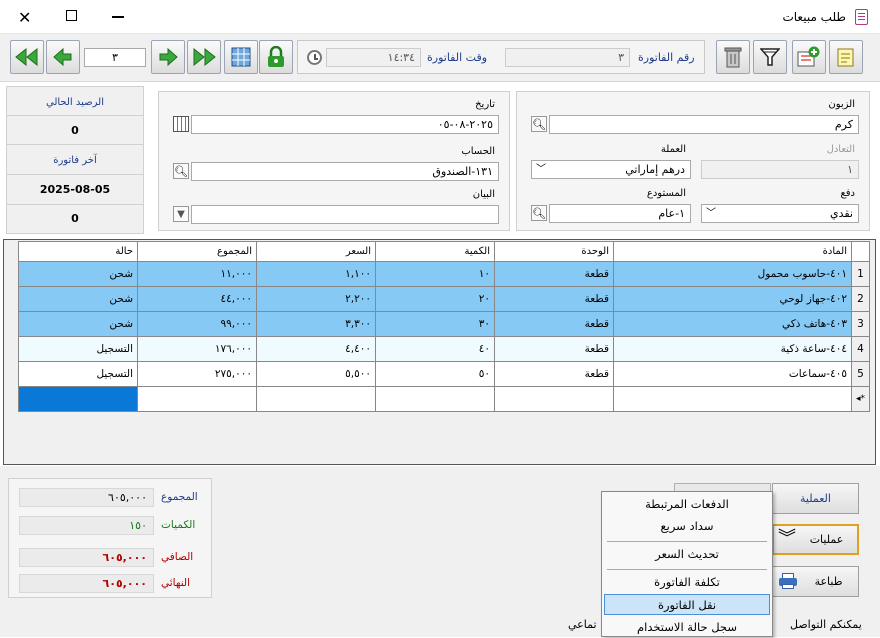 The image size is (880, 638). Describe the element at coordinates (687, 541) in the screenshot. I see `menu-separator` at that location.